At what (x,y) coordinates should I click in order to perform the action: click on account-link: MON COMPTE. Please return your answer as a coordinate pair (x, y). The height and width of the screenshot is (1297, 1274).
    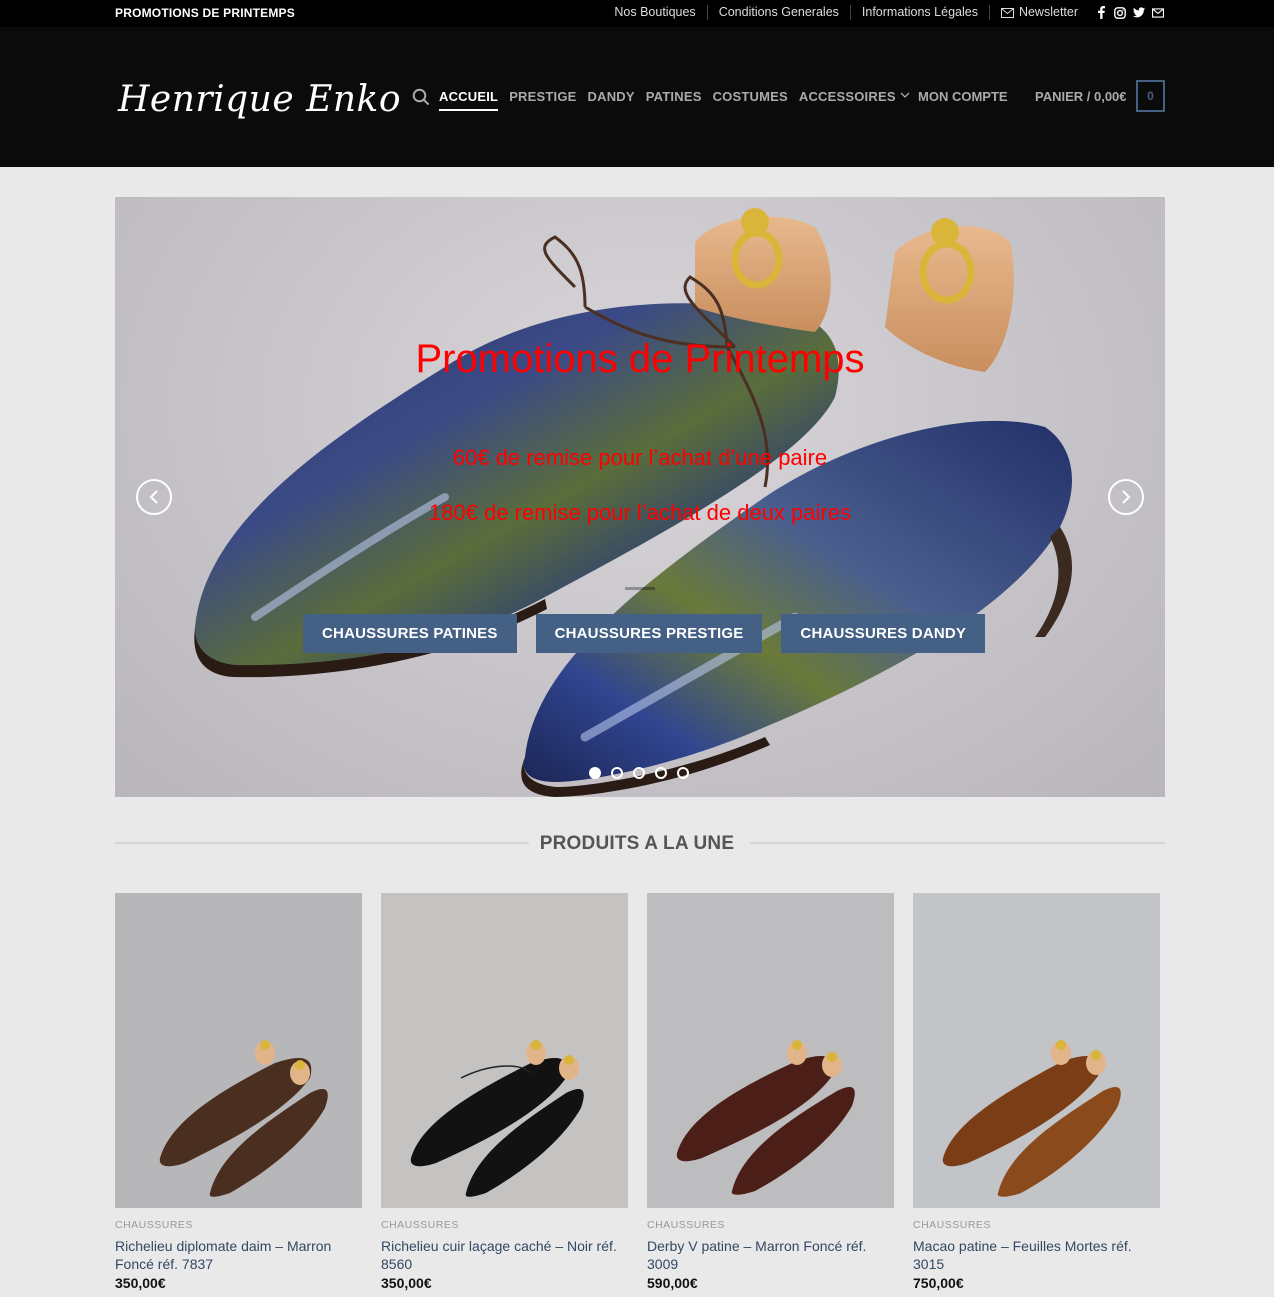
    Looking at the image, I should click on (963, 96).